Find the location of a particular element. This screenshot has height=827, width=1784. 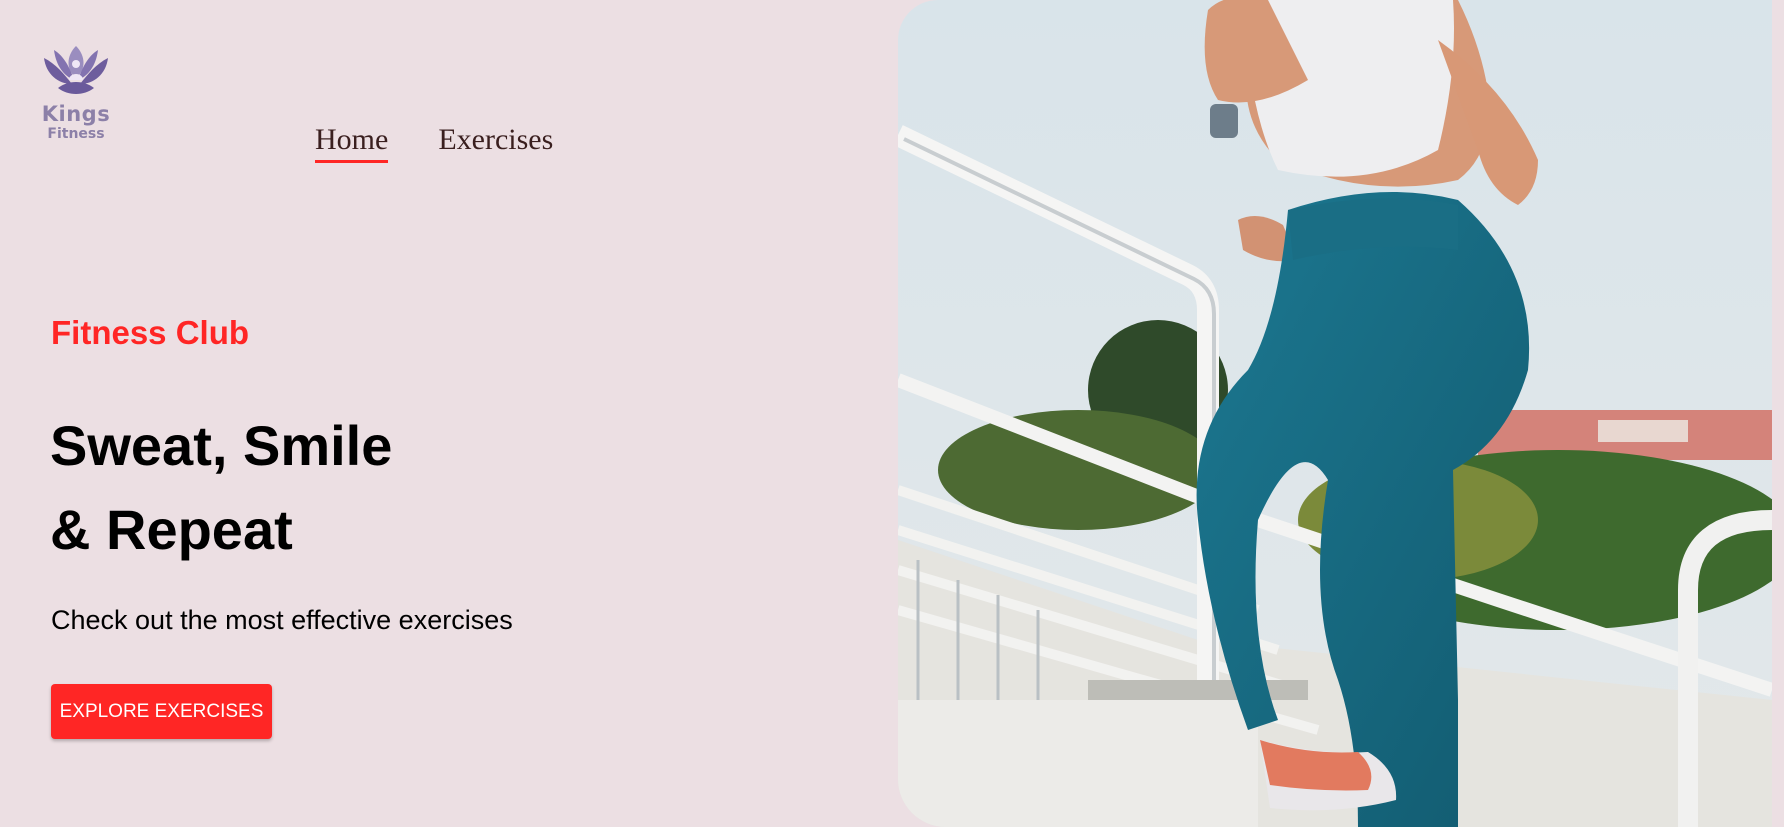

main-nav: Home Exercises is located at coordinates (434, 142).